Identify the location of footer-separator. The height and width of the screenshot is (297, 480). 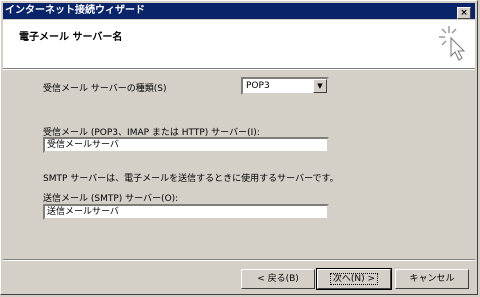
(239, 260).